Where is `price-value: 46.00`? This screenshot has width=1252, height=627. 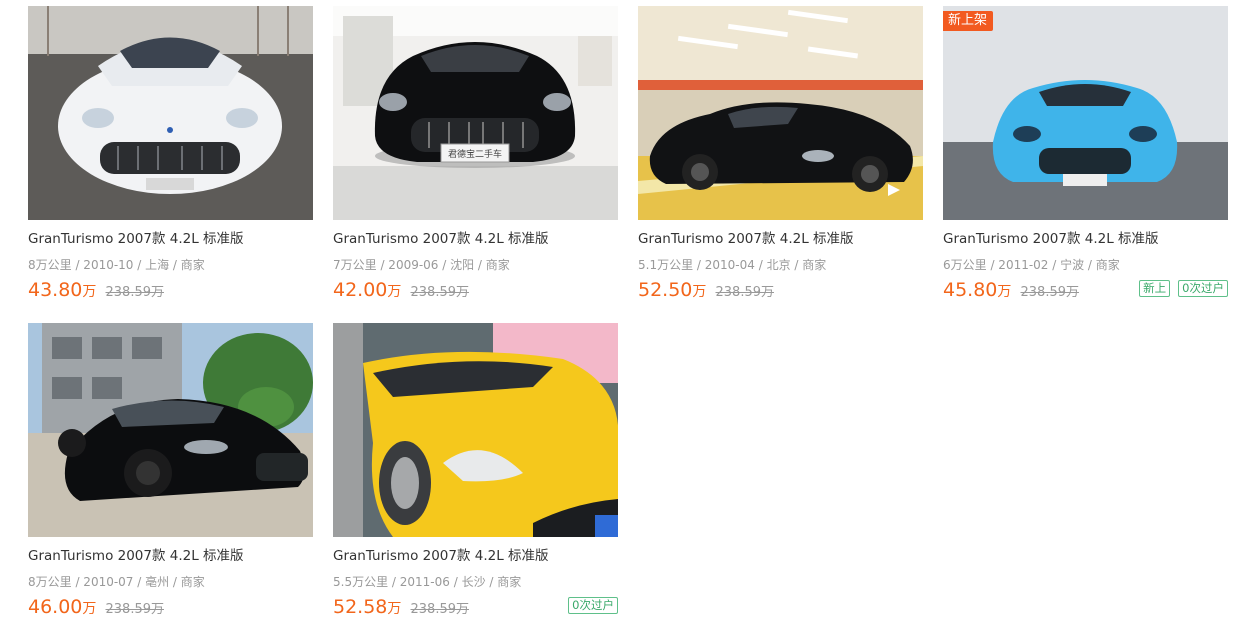 price-value: 46.00 is located at coordinates (55, 607).